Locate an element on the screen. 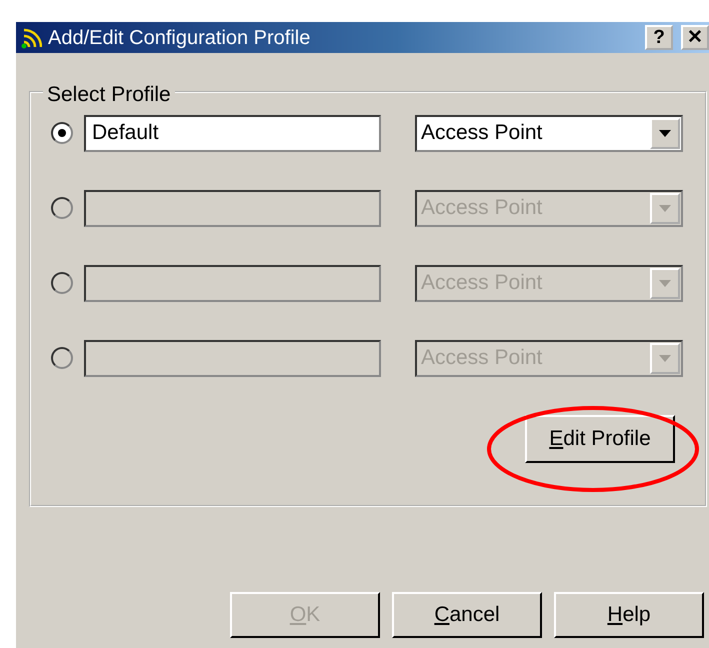 Image resolution: width=709 pixels, height=648 pixels. dialog-button: Cancel is located at coordinates (467, 615).